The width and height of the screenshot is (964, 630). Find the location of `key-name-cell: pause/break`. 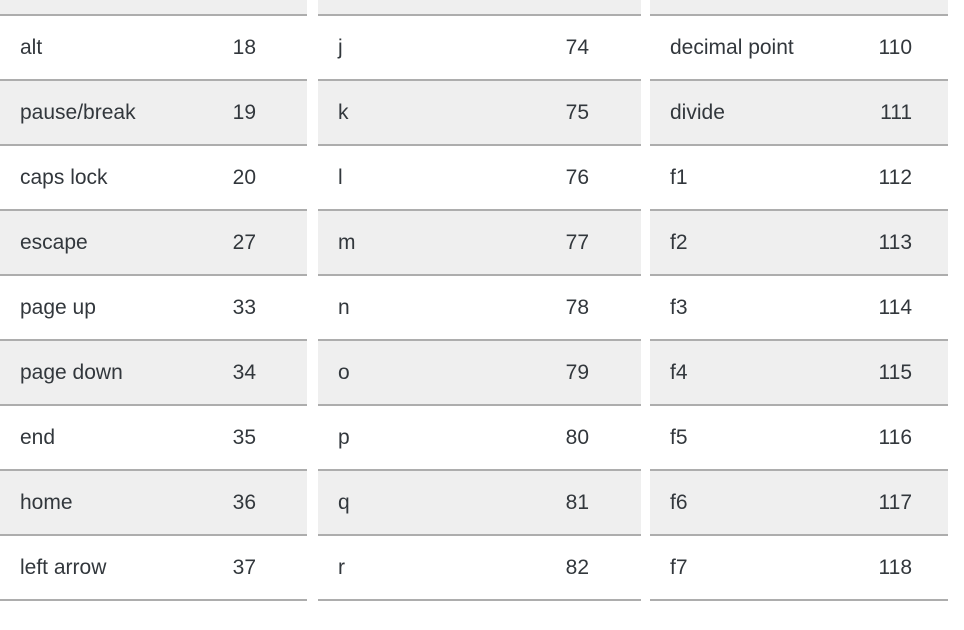

key-name-cell: pause/break is located at coordinates (77, 112).